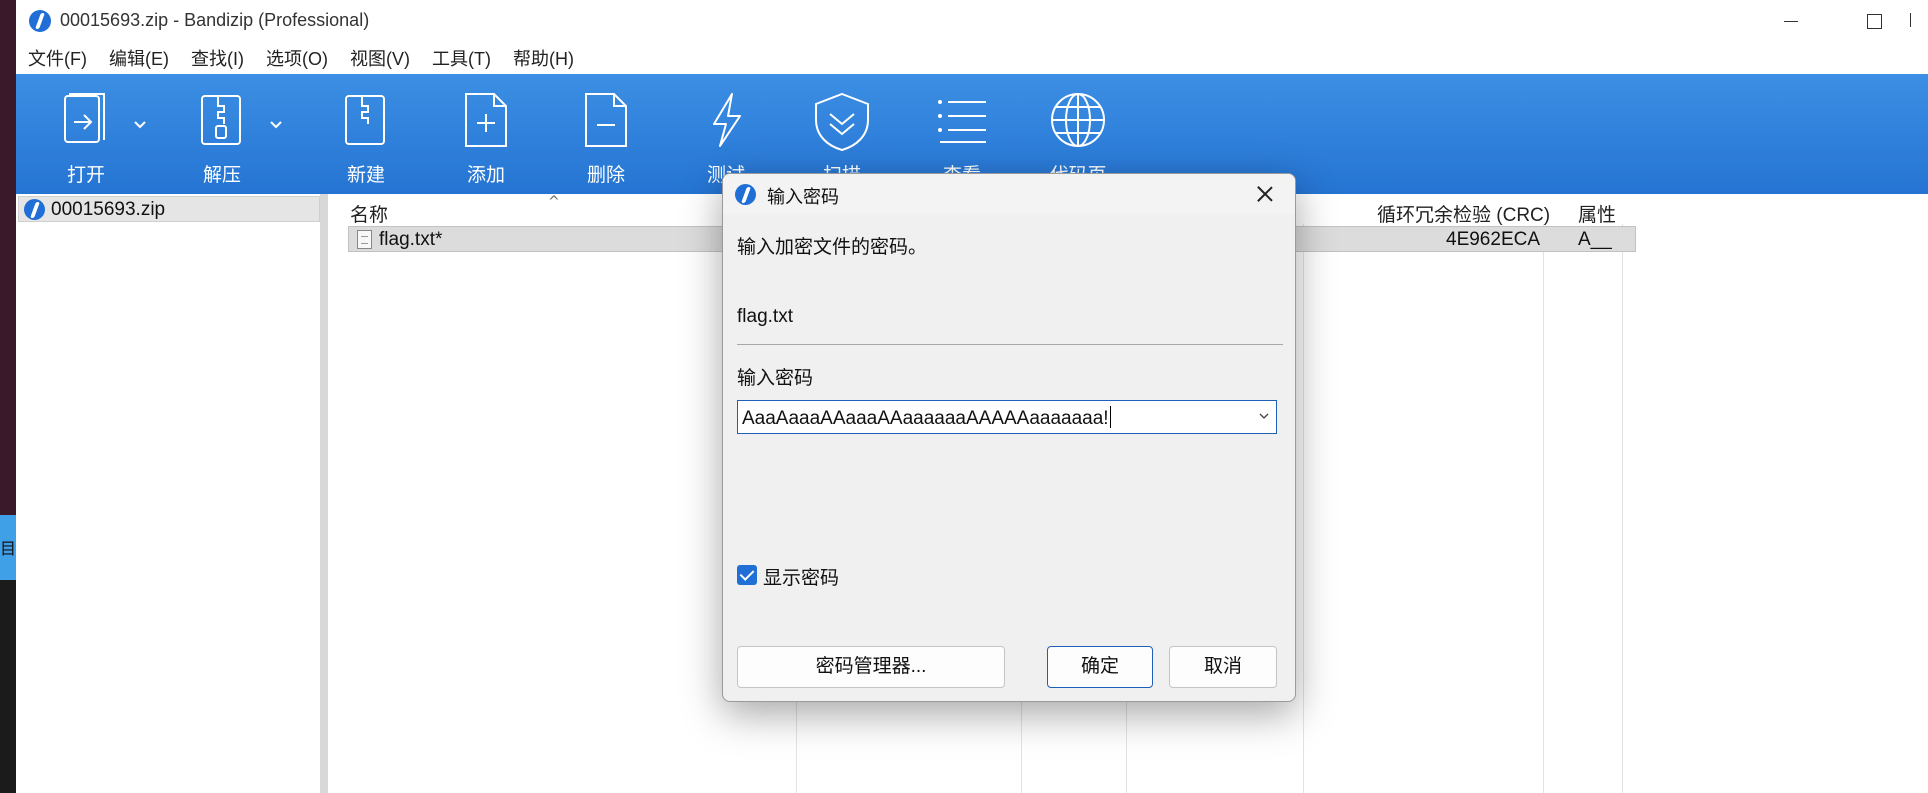 The image size is (1928, 793). Describe the element at coordinates (972, 21) in the screenshot. I see `title-bar: 00015693.zip - Bandizip (Professional)` at that location.